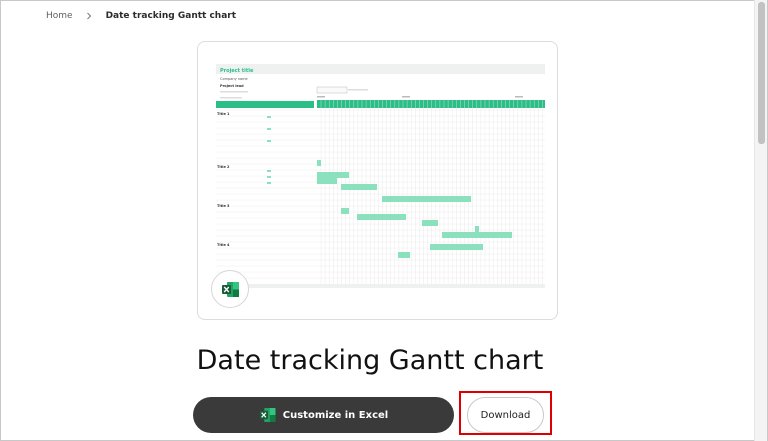 This screenshot has height=441, width=768. Describe the element at coordinates (234, 79) in the screenshot. I see `preview-company: Company name` at that location.